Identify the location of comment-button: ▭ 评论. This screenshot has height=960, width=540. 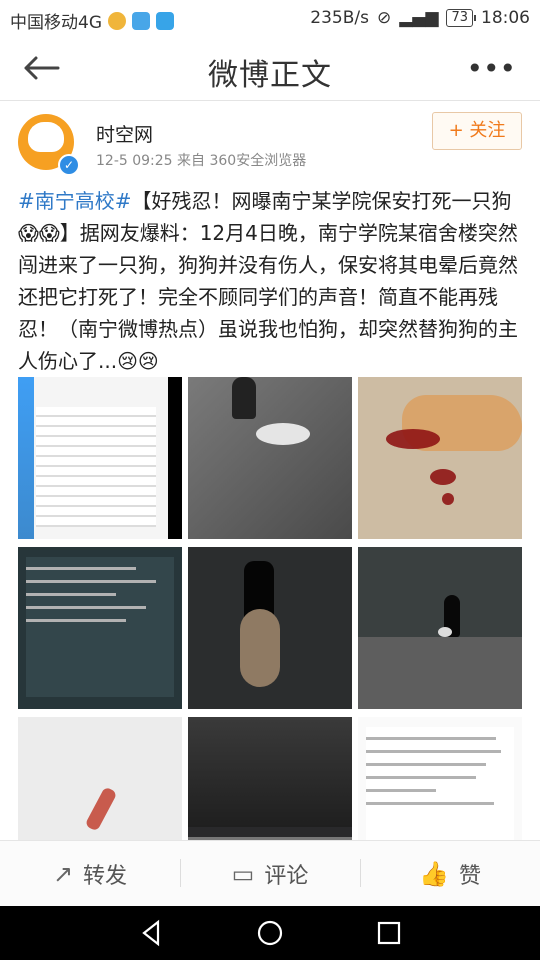
(270, 874).